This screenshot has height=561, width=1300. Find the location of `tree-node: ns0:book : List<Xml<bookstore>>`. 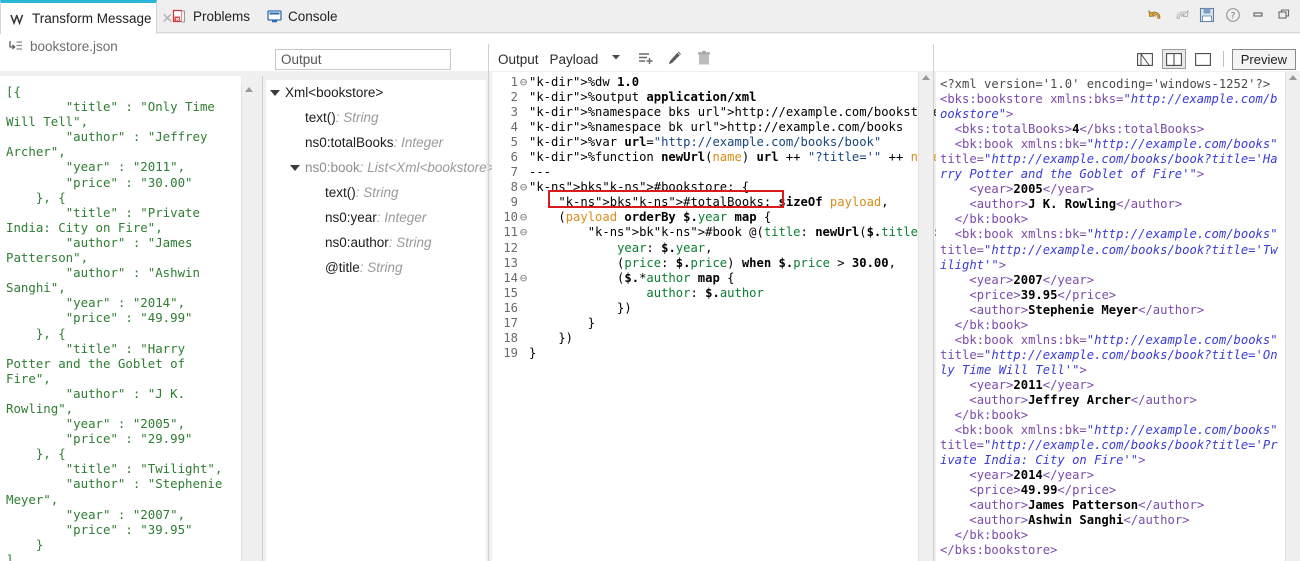

tree-node: ns0:book : List<Xml<bookstore>> is located at coordinates (384, 167).